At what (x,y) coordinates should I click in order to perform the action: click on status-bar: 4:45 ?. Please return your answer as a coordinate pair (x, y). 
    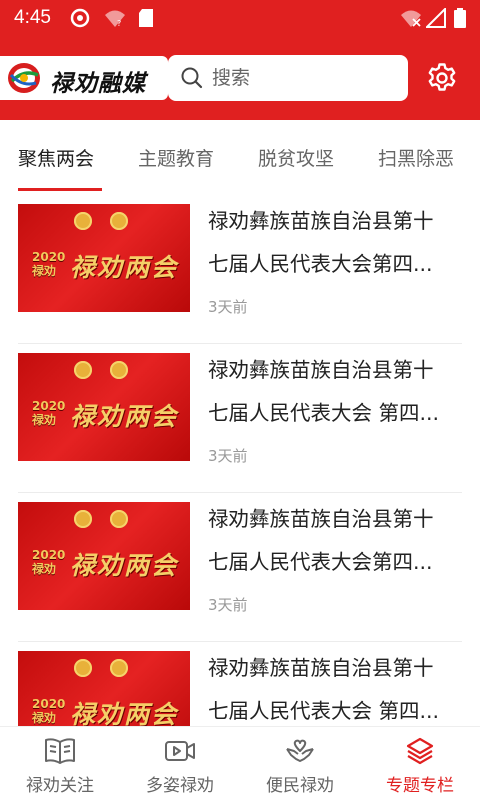
    Looking at the image, I should click on (240, 18).